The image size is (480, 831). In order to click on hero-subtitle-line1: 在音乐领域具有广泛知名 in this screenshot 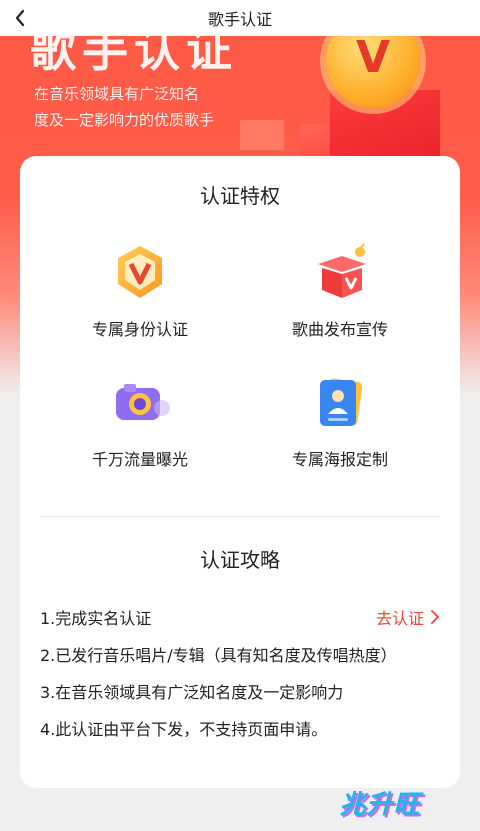, I will do `click(117, 94)`.